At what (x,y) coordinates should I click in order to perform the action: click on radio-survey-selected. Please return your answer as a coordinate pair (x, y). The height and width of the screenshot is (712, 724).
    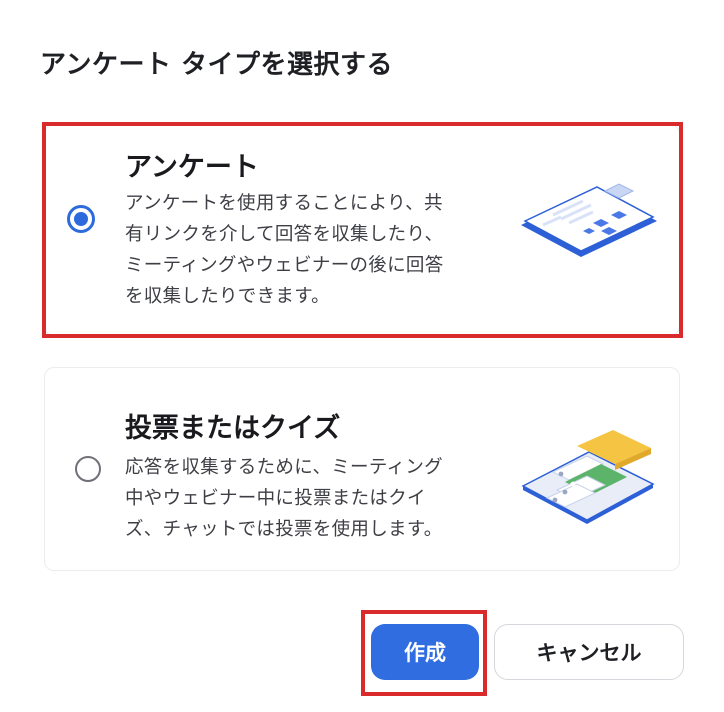
    Looking at the image, I should click on (81, 219).